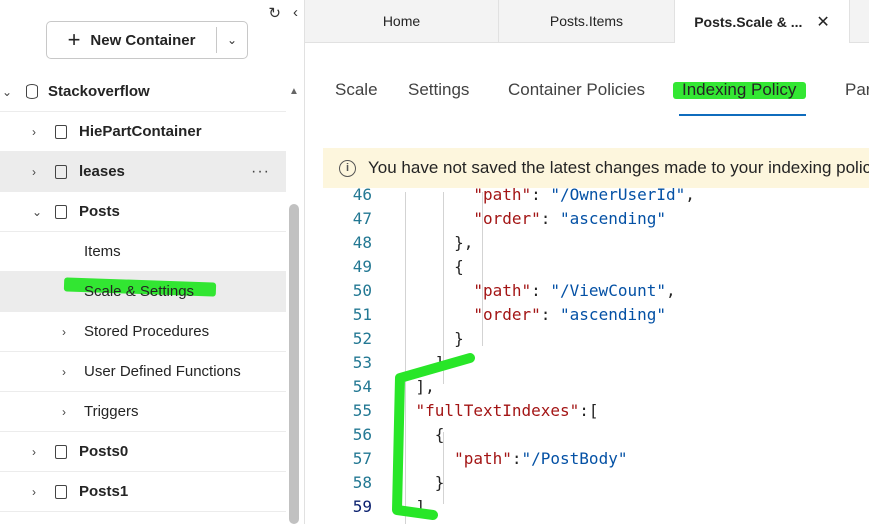  I want to click on code-text: "path": "/OwnerUserId",, so click(536, 195).